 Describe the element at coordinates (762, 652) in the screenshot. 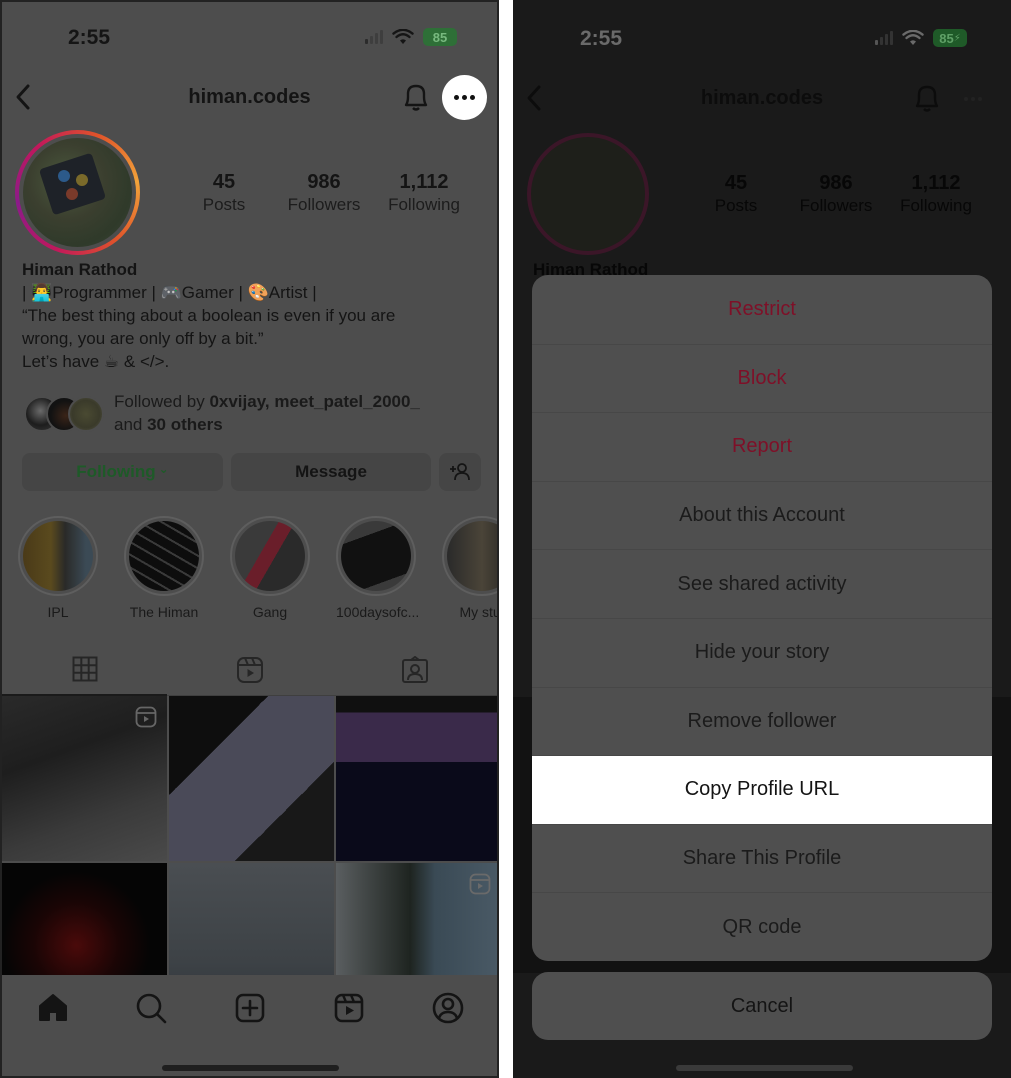

I see `hide-story-option: Hide your story` at that location.